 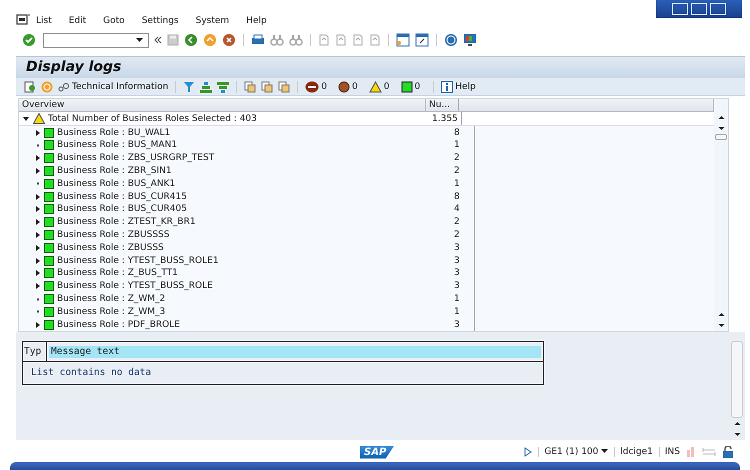 I want to click on tree-node-label: Business Role : PDF_BROLE, so click(x=118, y=324).